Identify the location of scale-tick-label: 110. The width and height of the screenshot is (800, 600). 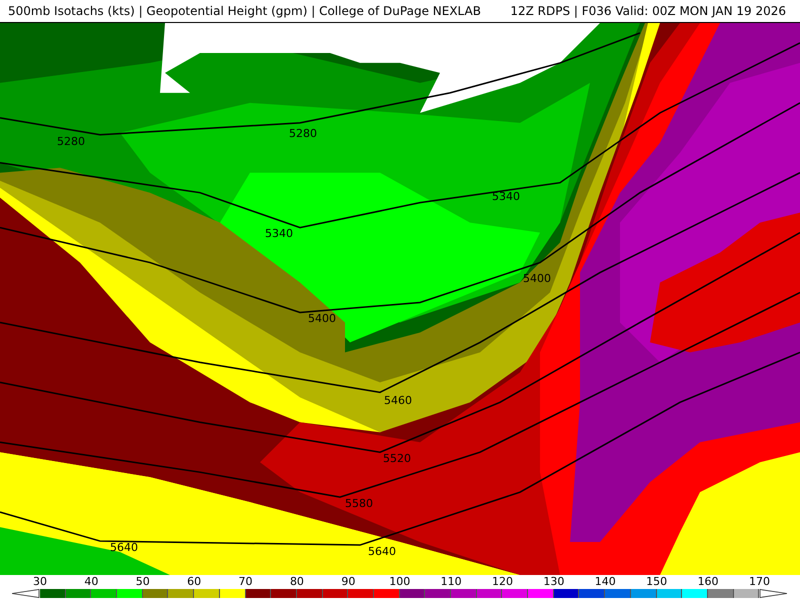
(451, 581).